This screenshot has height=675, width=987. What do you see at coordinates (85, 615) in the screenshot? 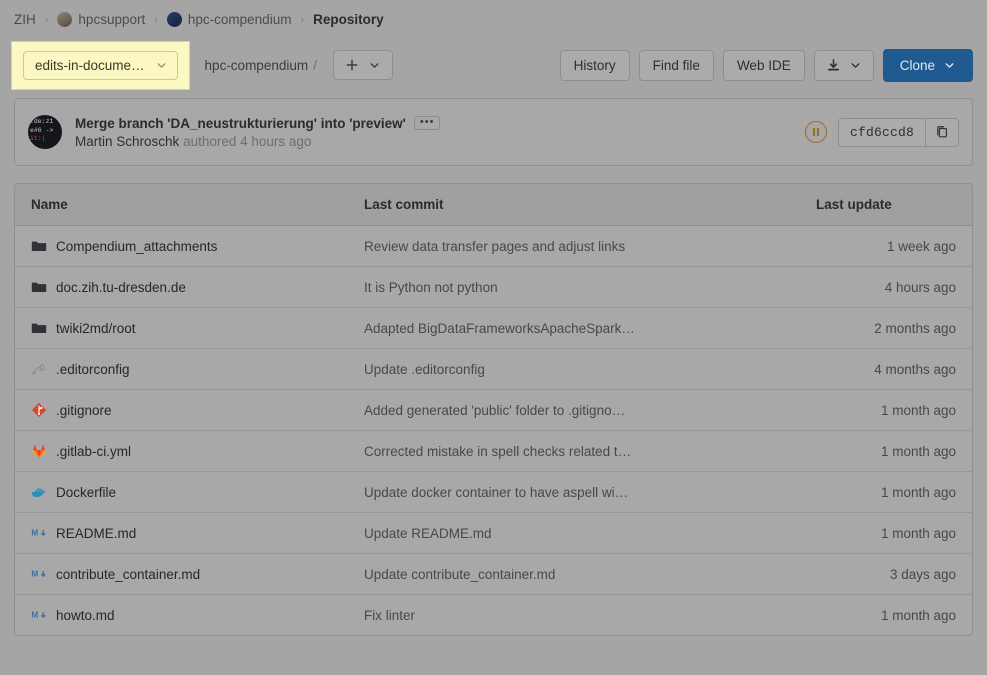
I see `file-name-link: howto.md` at bounding box center [85, 615].